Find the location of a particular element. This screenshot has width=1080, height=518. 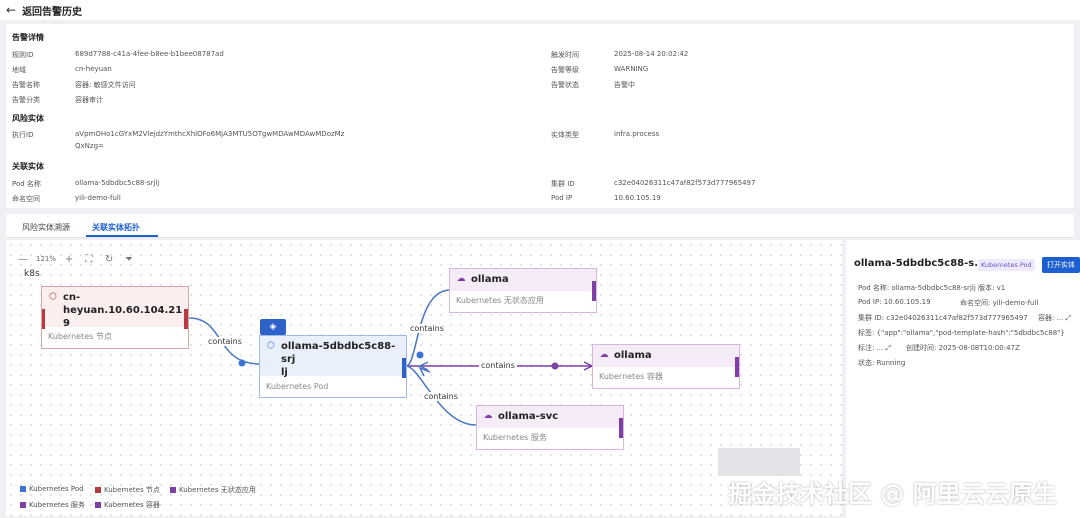

open-entity-button: 打开实体 is located at coordinates (1061, 265).